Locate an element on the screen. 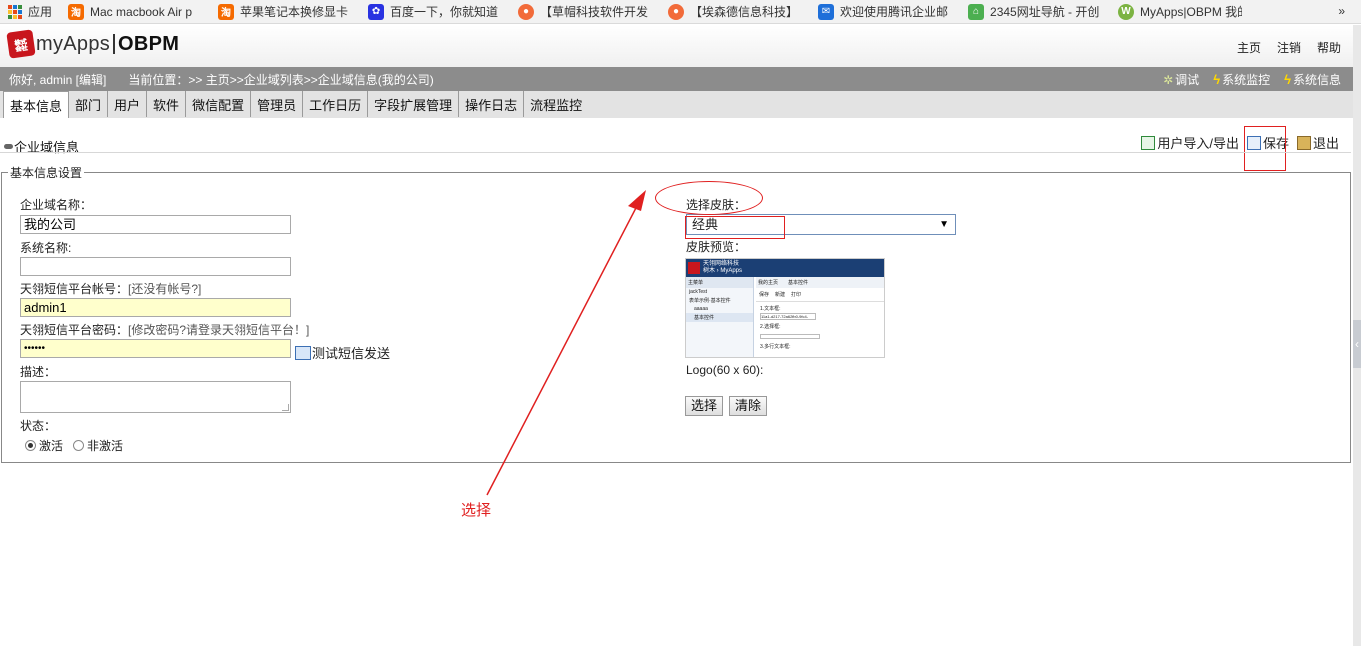 The width and height of the screenshot is (1361, 646). side-collapse-handle: ‹ is located at coordinates (1357, 344).